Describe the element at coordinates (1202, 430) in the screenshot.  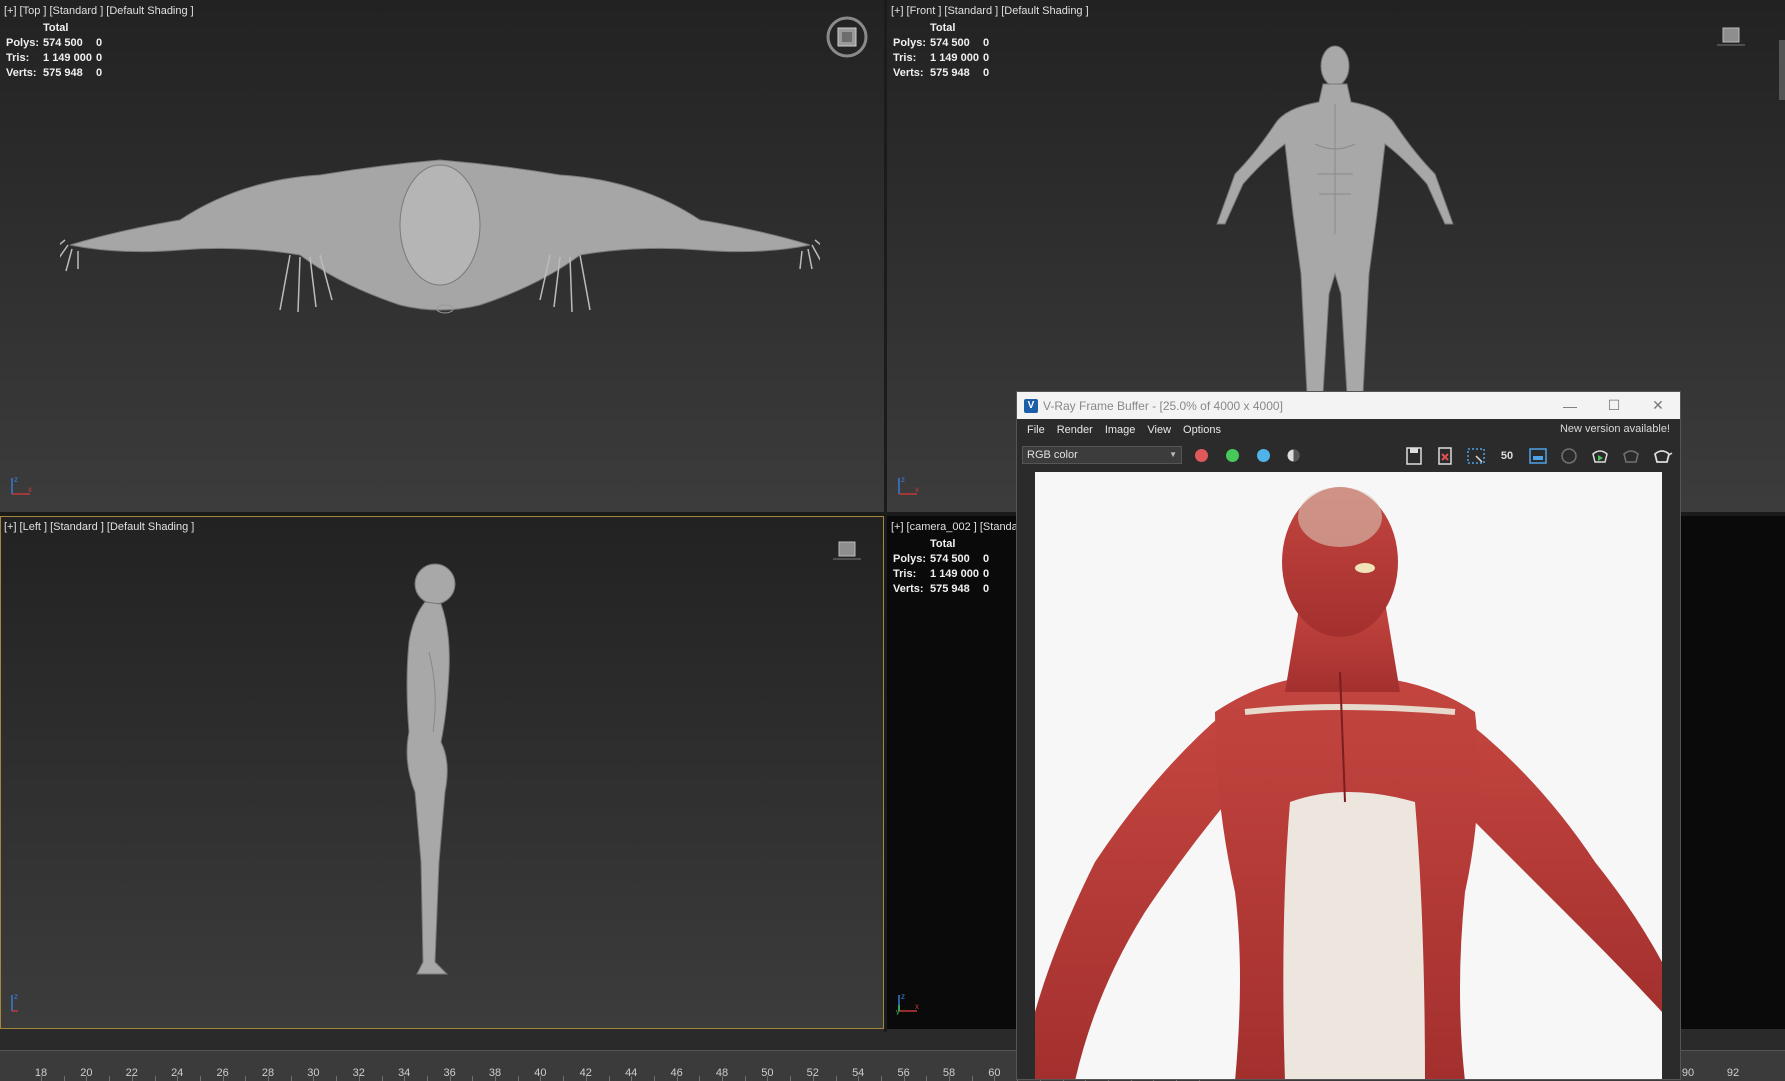
I see `menu-options: Options` at that location.